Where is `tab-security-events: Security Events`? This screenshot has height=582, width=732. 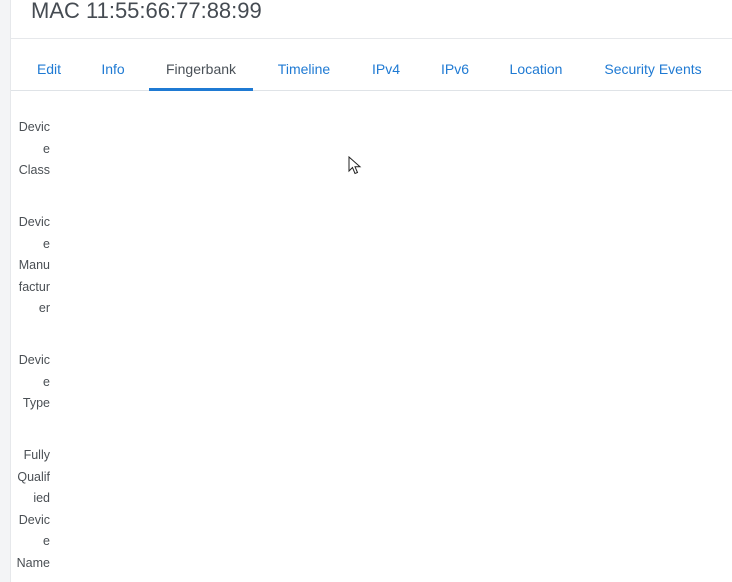 tab-security-events: Security Events is located at coordinates (653, 64).